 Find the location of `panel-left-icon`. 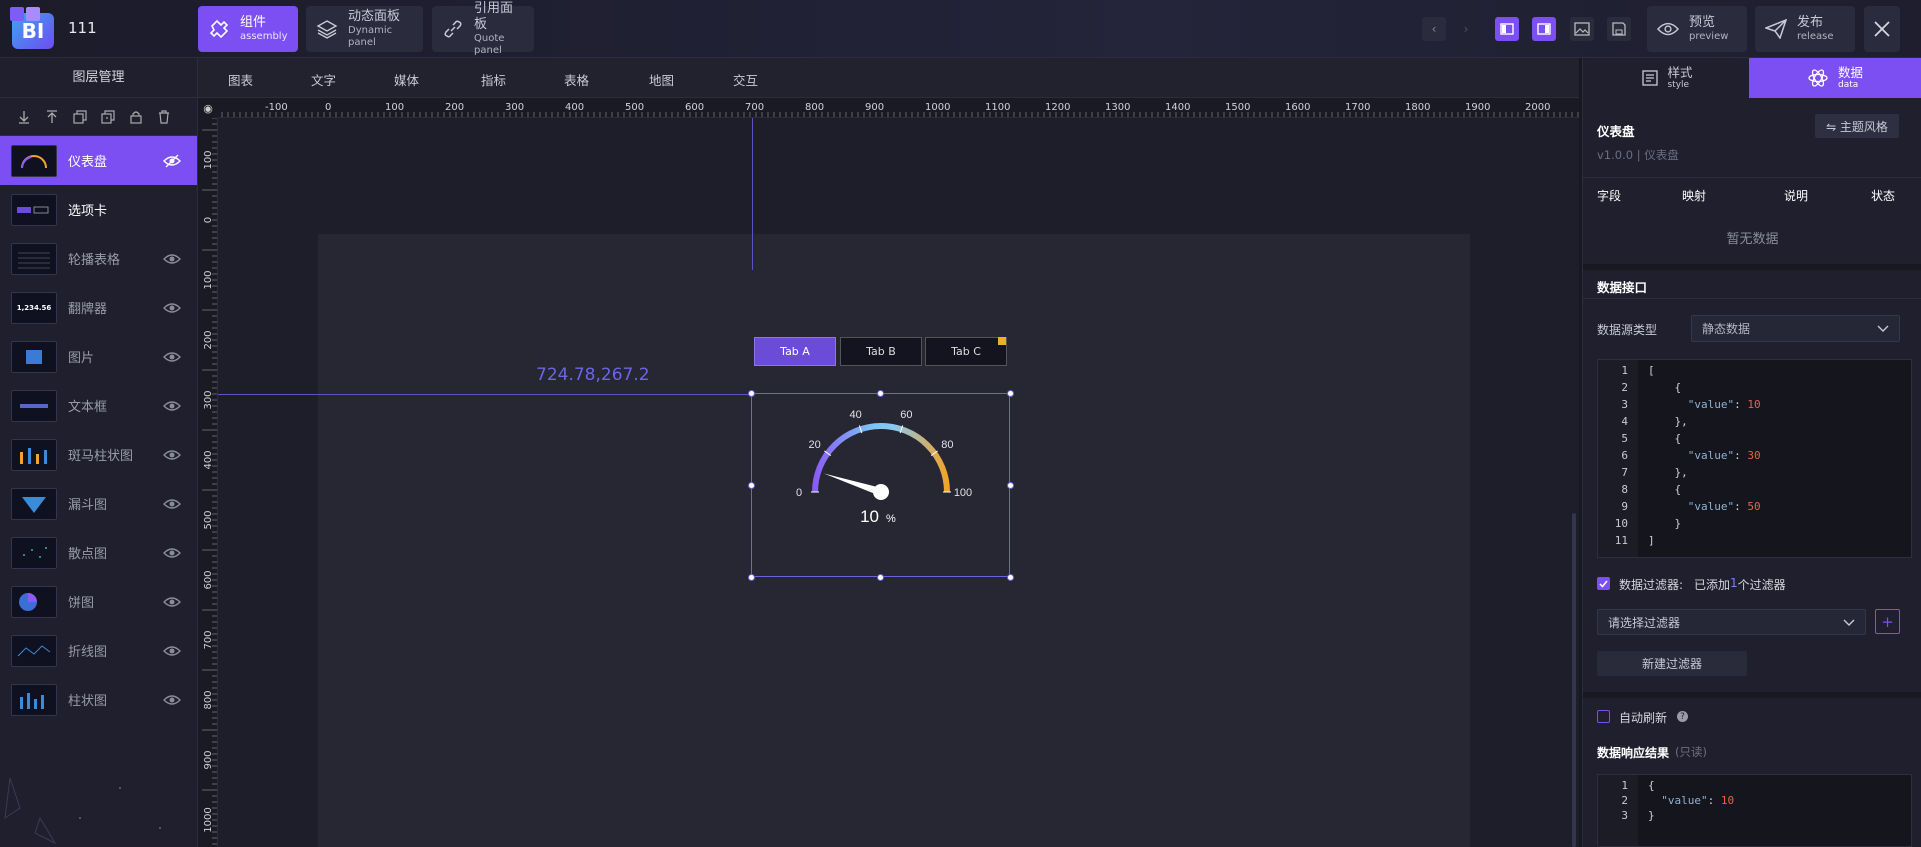

panel-left-icon is located at coordinates (1507, 29).